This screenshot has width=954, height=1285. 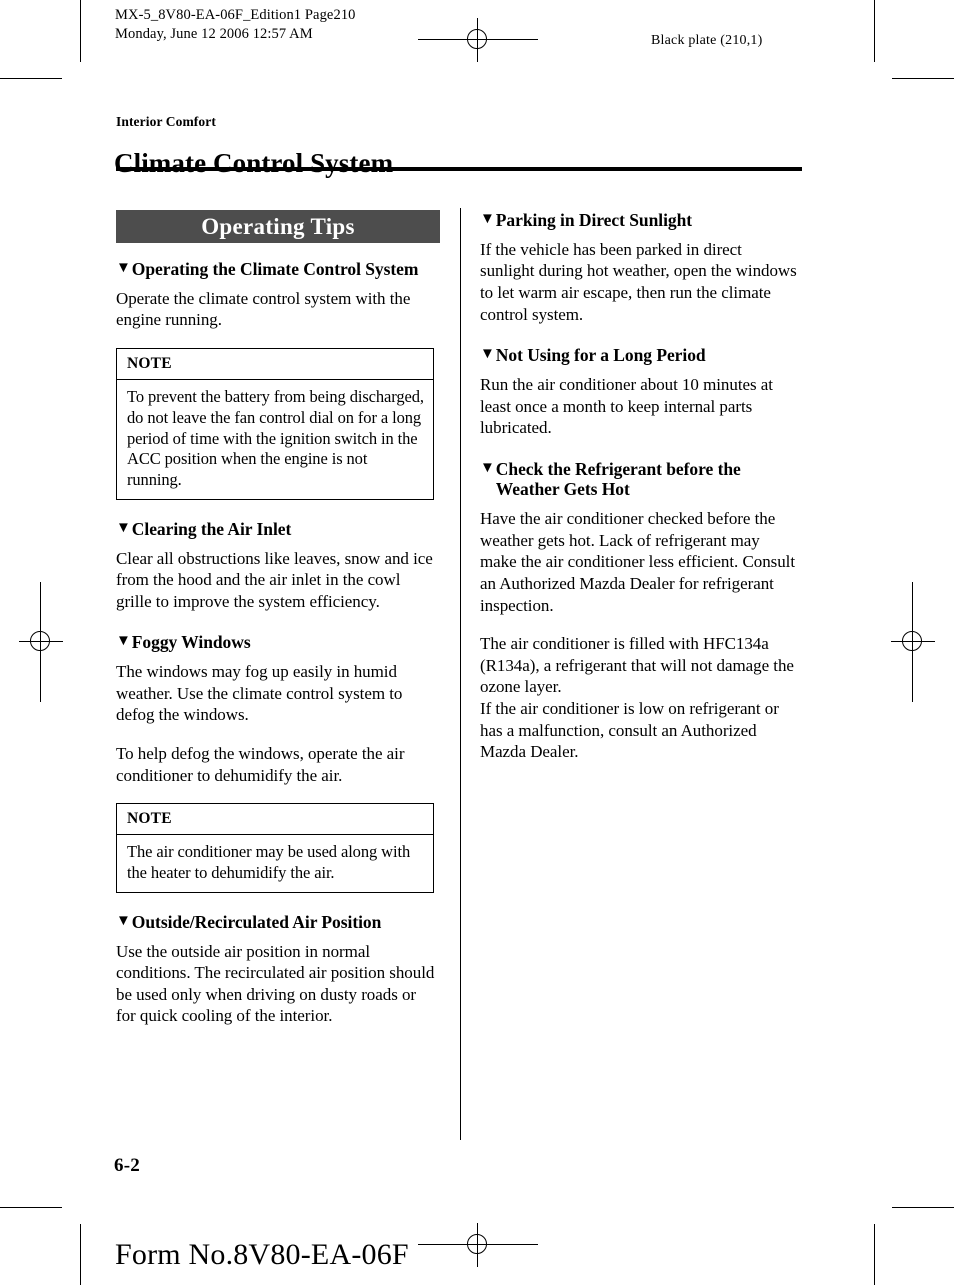 I want to click on registration-mark-top-center, so click(x=478, y=40).